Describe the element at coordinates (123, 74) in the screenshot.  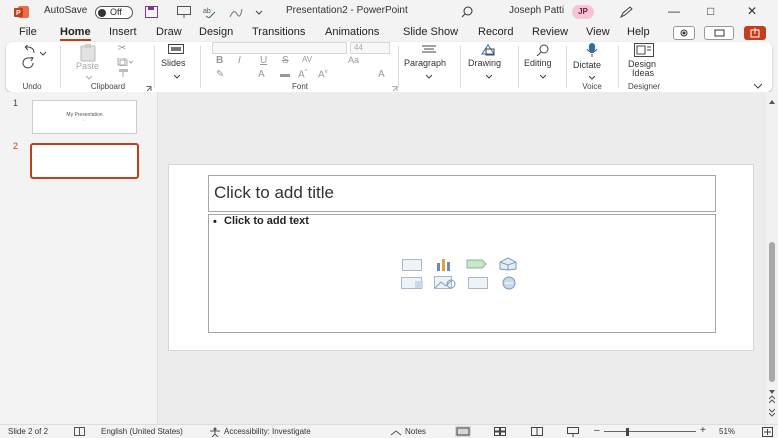
I see `format-painter-icon` at that location.